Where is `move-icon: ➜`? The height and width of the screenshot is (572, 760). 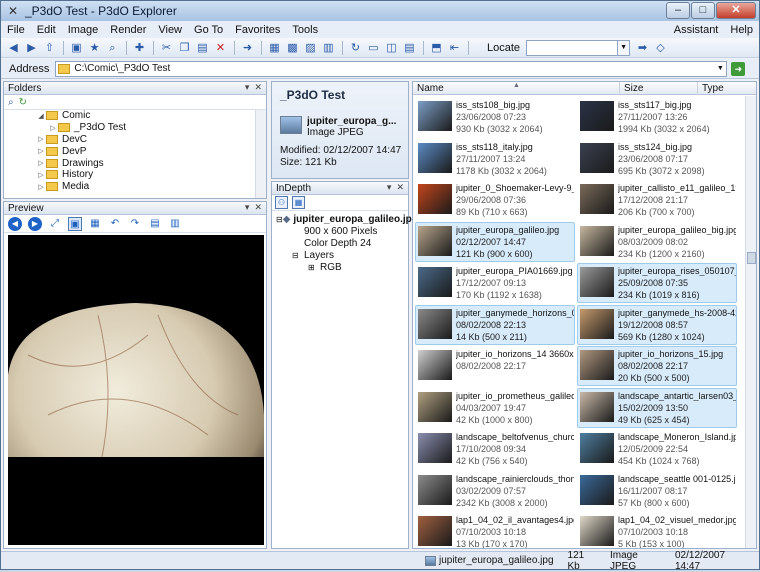 move-icon: ➜ is located at coordinates (247, 48).